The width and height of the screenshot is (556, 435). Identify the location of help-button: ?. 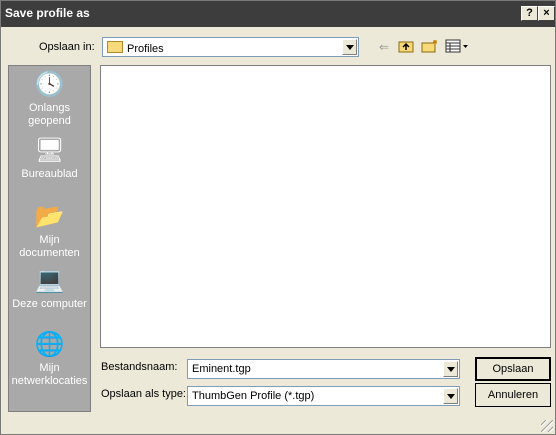
(529, 13).